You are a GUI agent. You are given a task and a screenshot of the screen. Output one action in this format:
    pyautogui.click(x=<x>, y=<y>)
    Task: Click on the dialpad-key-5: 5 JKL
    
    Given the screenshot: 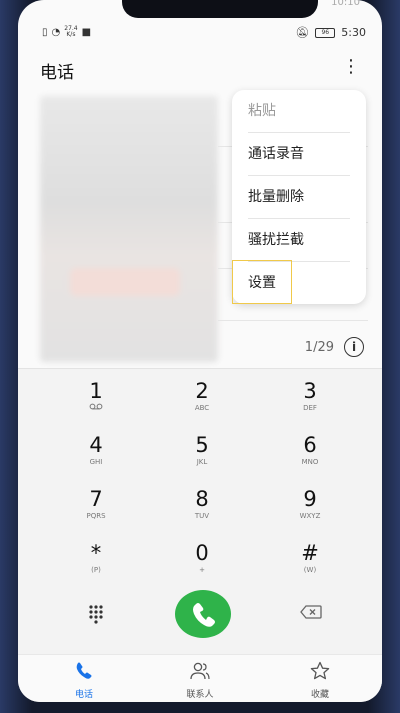 What is the action you would take?
    pyautogui.click(x=202, y=456)
    